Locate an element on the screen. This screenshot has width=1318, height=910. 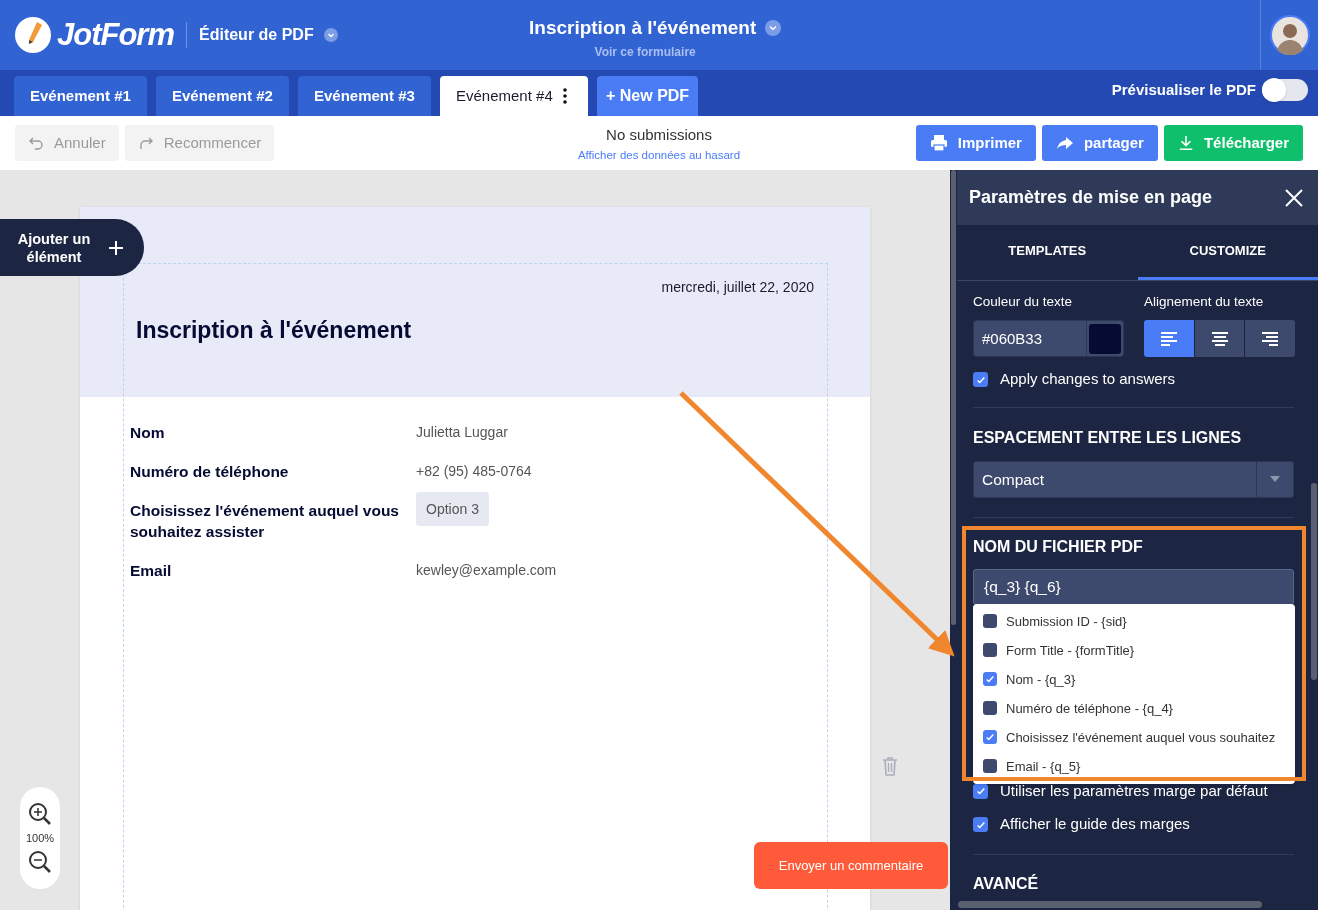
printer-icon is located at coordinates (938, 143).